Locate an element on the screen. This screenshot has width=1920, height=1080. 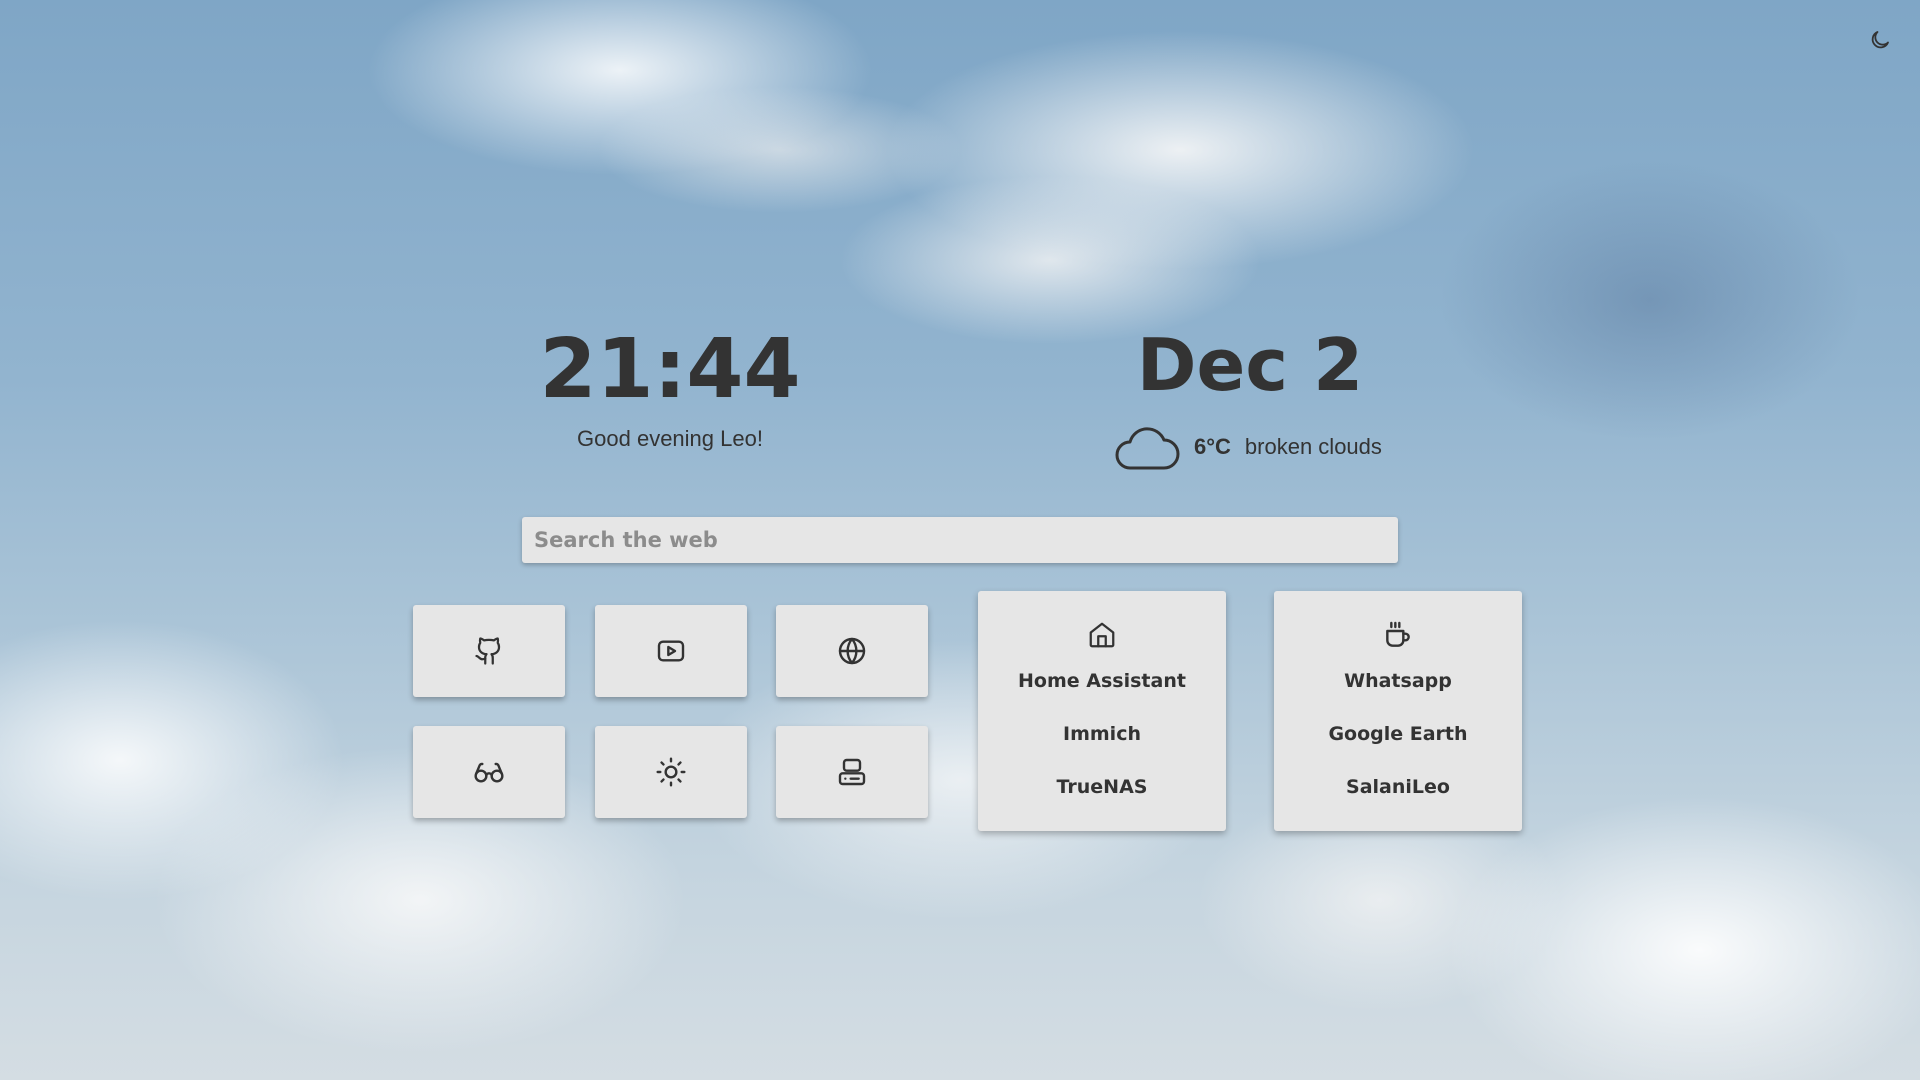
shortcut-youtube is located at coordinates (671, 651).